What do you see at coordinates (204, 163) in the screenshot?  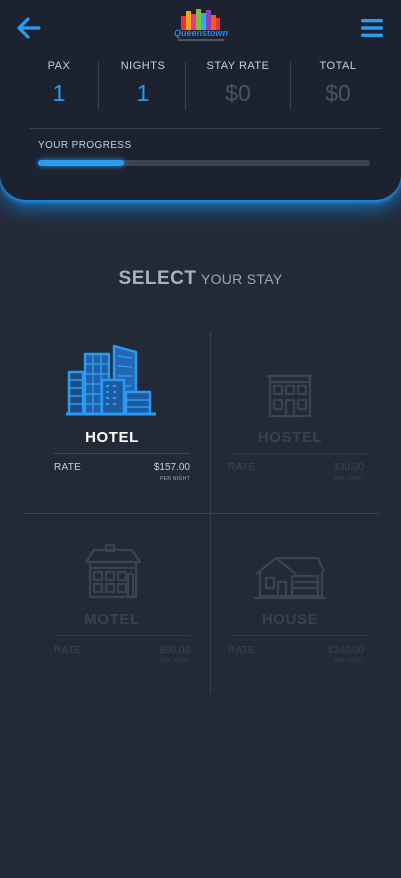 I see `progress-bar` at bounding box center [204, 163].